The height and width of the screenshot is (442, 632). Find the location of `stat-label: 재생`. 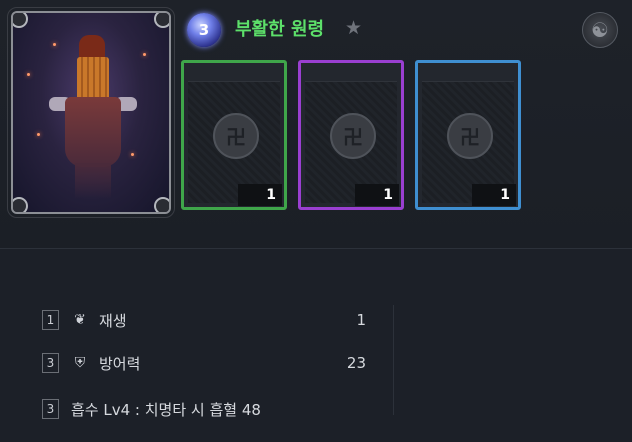

stat-label: 재생 is located at coordinates (113, 320).